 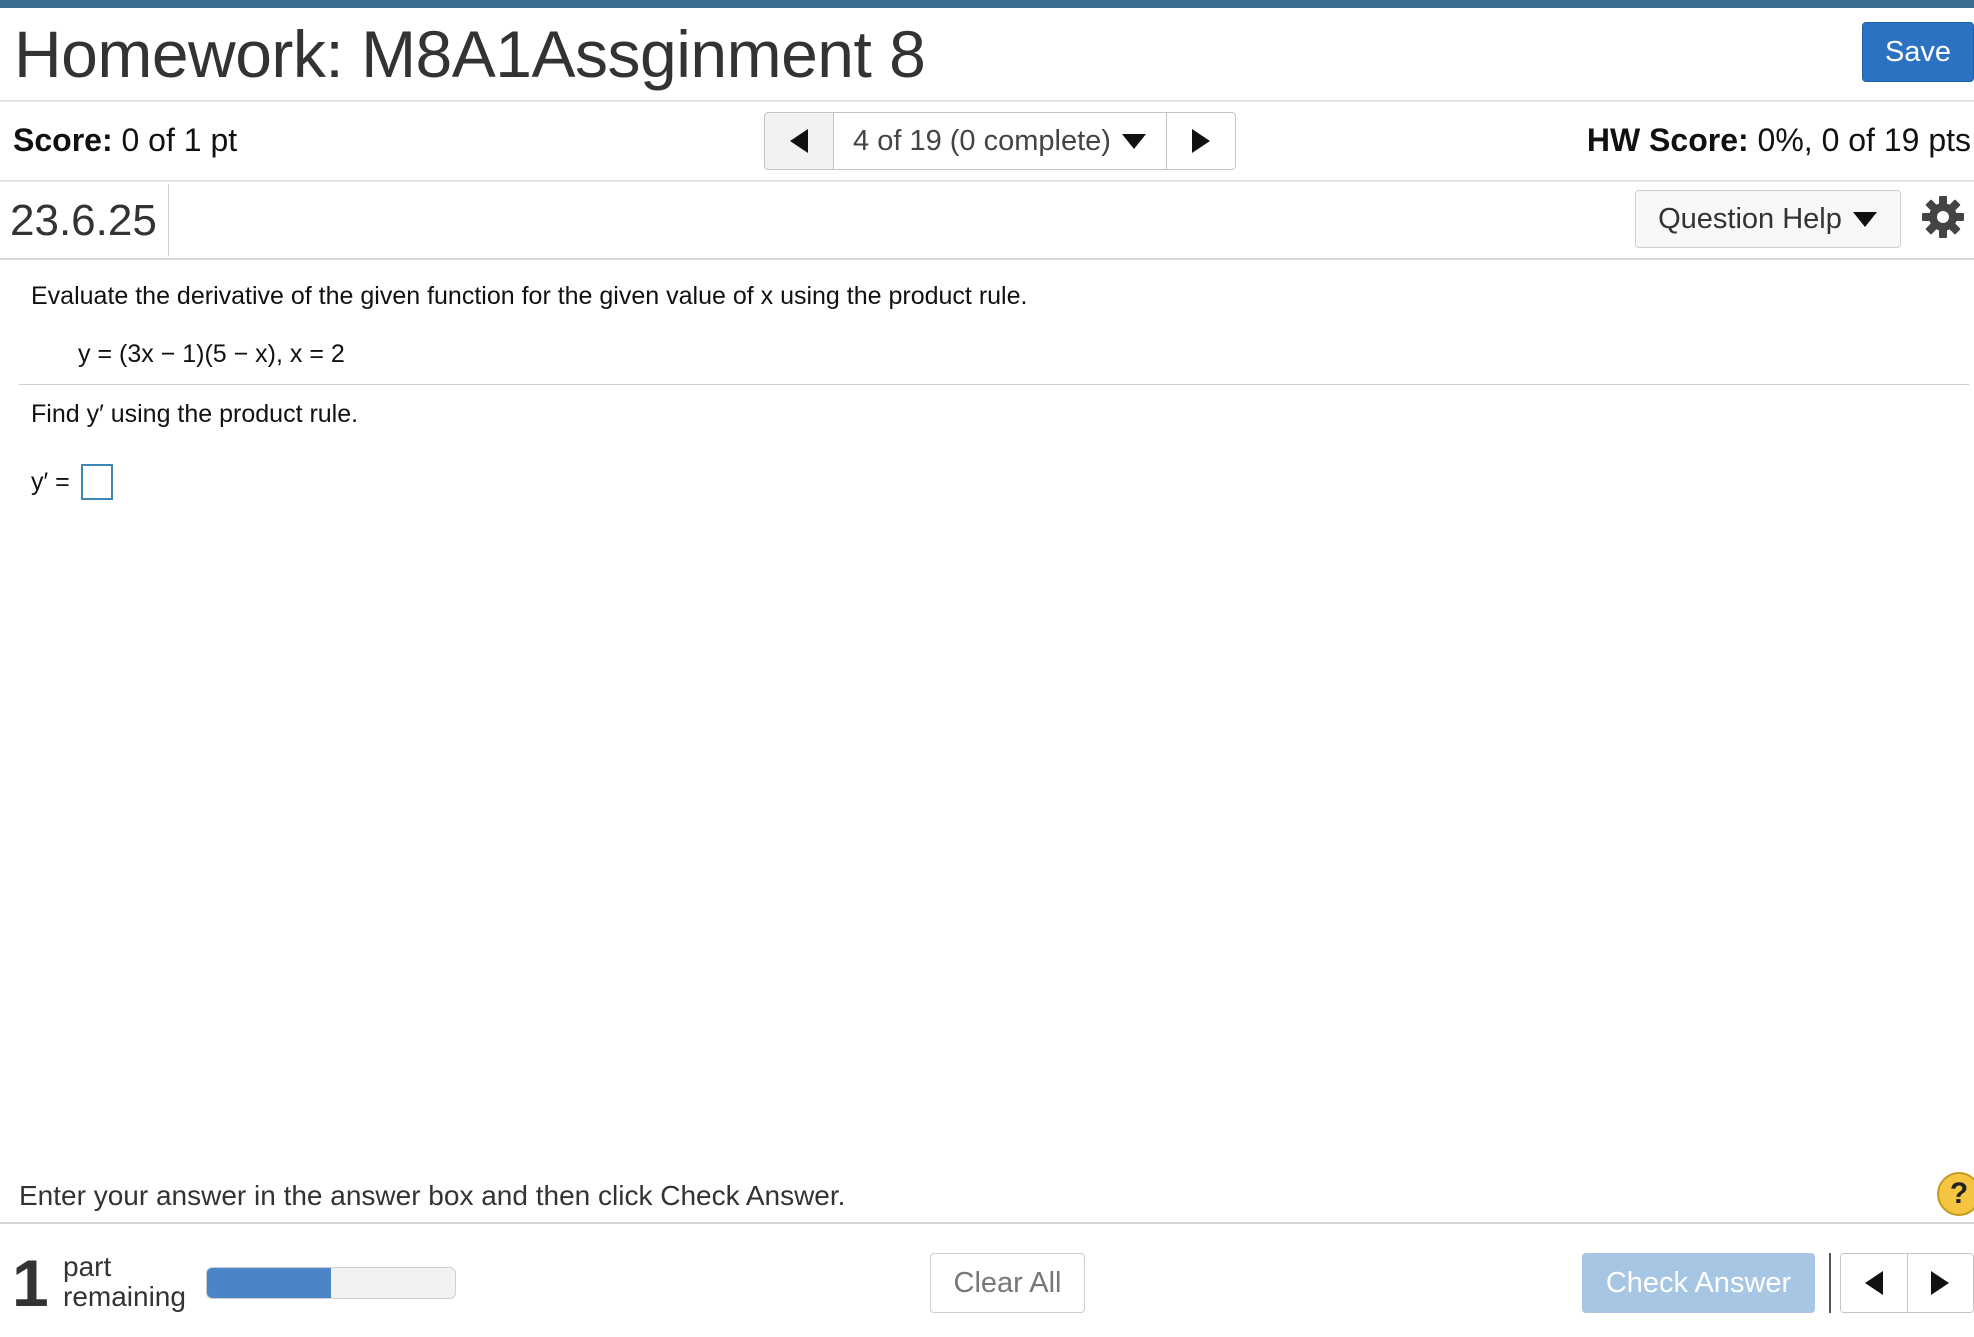 I want to click on question-position-text: 4 of 19 (0 complete), so click(x=982, y=140).